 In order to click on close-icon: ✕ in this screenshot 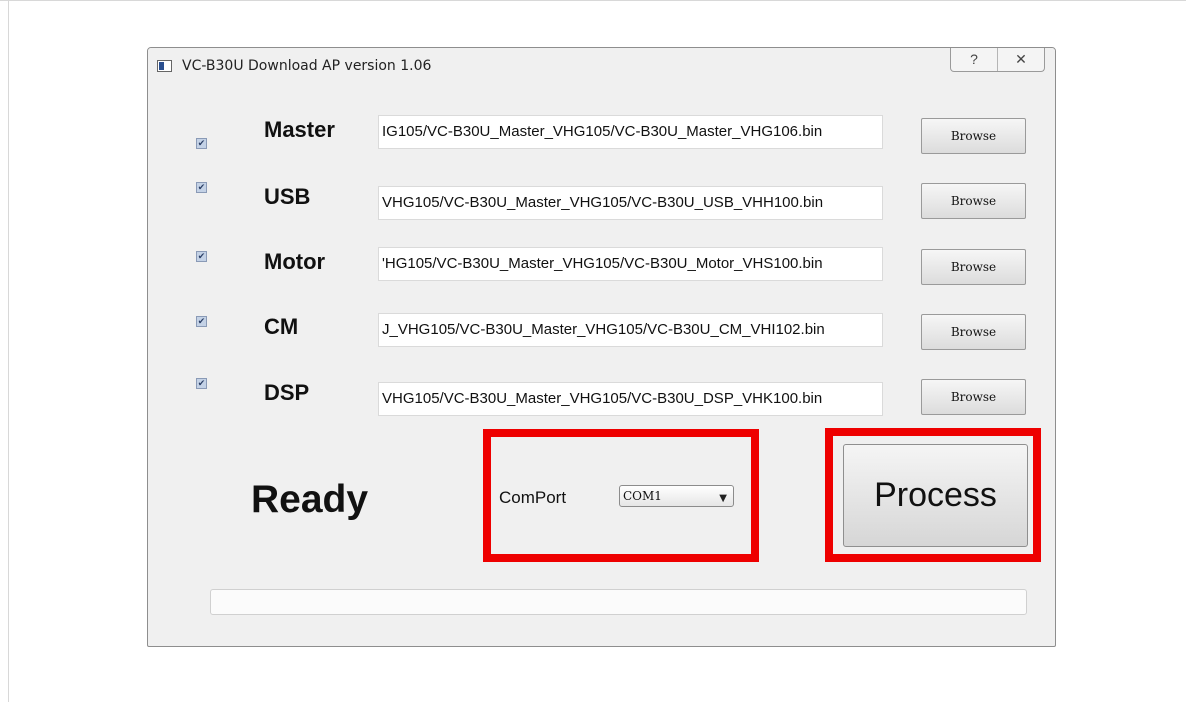, I will do `click(1021, 59)`.